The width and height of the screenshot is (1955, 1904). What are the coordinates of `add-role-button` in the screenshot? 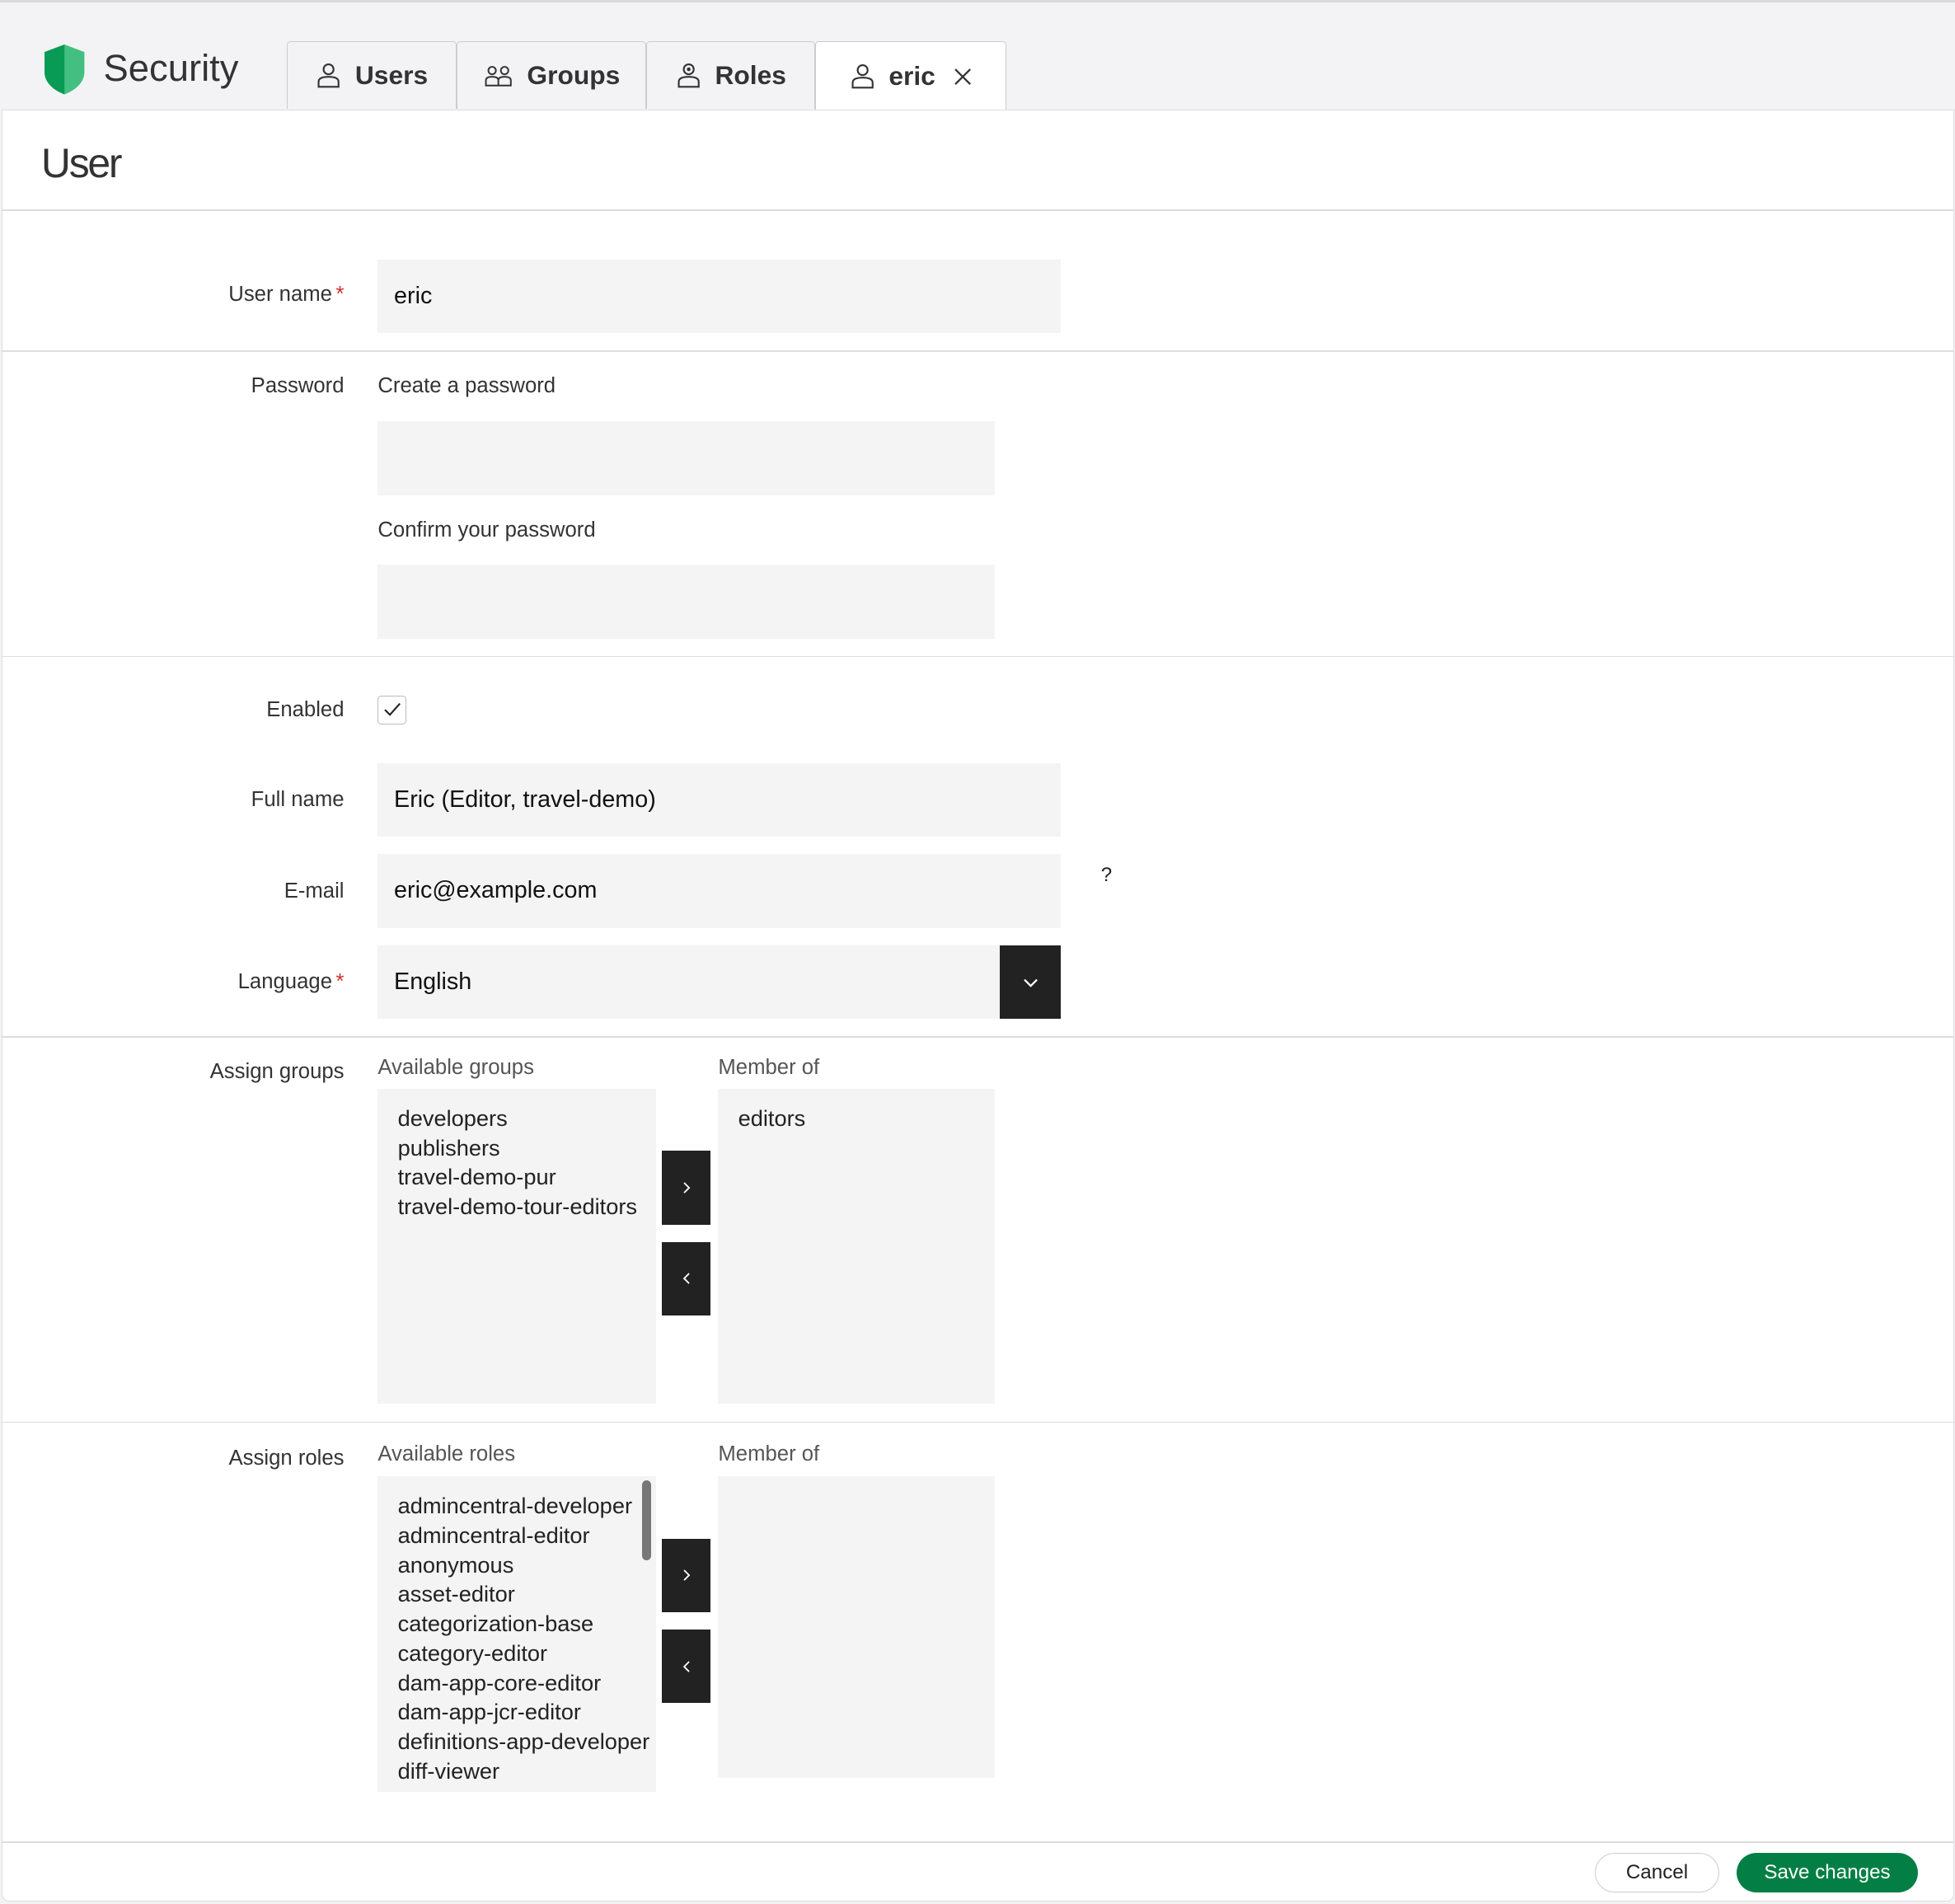 It's located at (686, 1575).